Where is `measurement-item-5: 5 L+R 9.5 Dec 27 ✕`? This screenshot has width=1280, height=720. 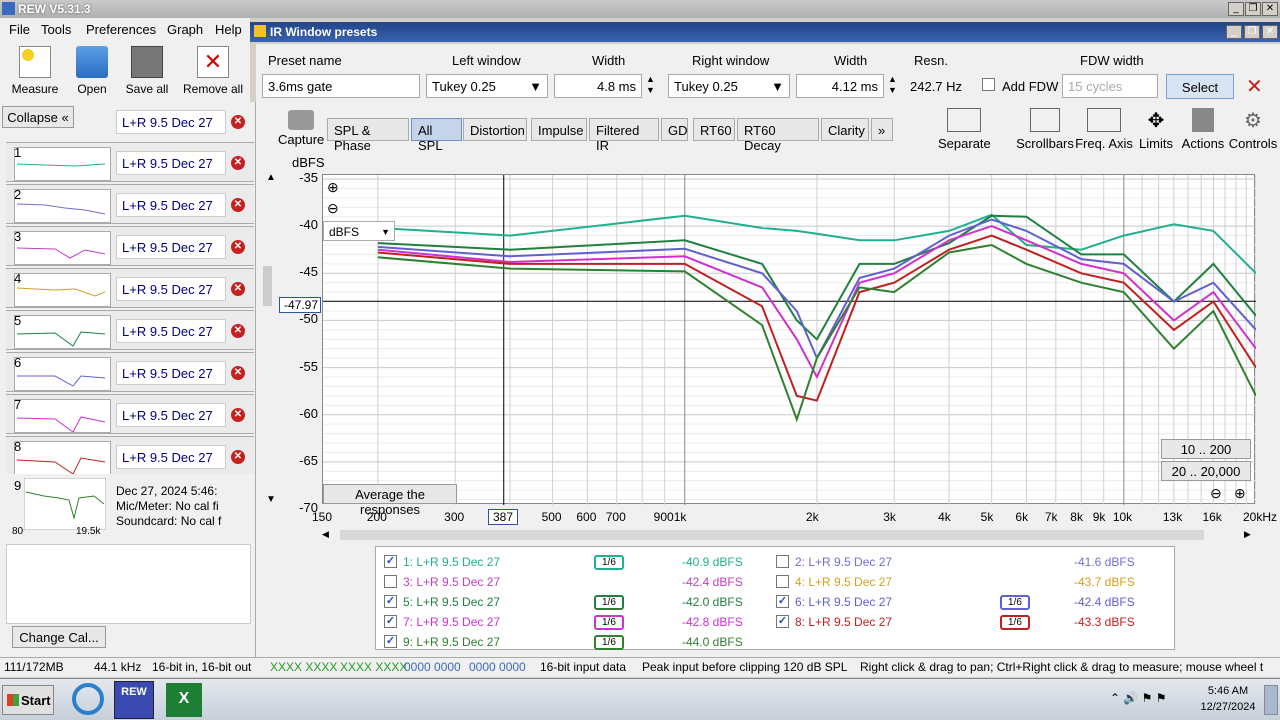
measurement-item-5: 5 L+R 9.5 Dec 27 ✕ is located at coordinates (130, 330).